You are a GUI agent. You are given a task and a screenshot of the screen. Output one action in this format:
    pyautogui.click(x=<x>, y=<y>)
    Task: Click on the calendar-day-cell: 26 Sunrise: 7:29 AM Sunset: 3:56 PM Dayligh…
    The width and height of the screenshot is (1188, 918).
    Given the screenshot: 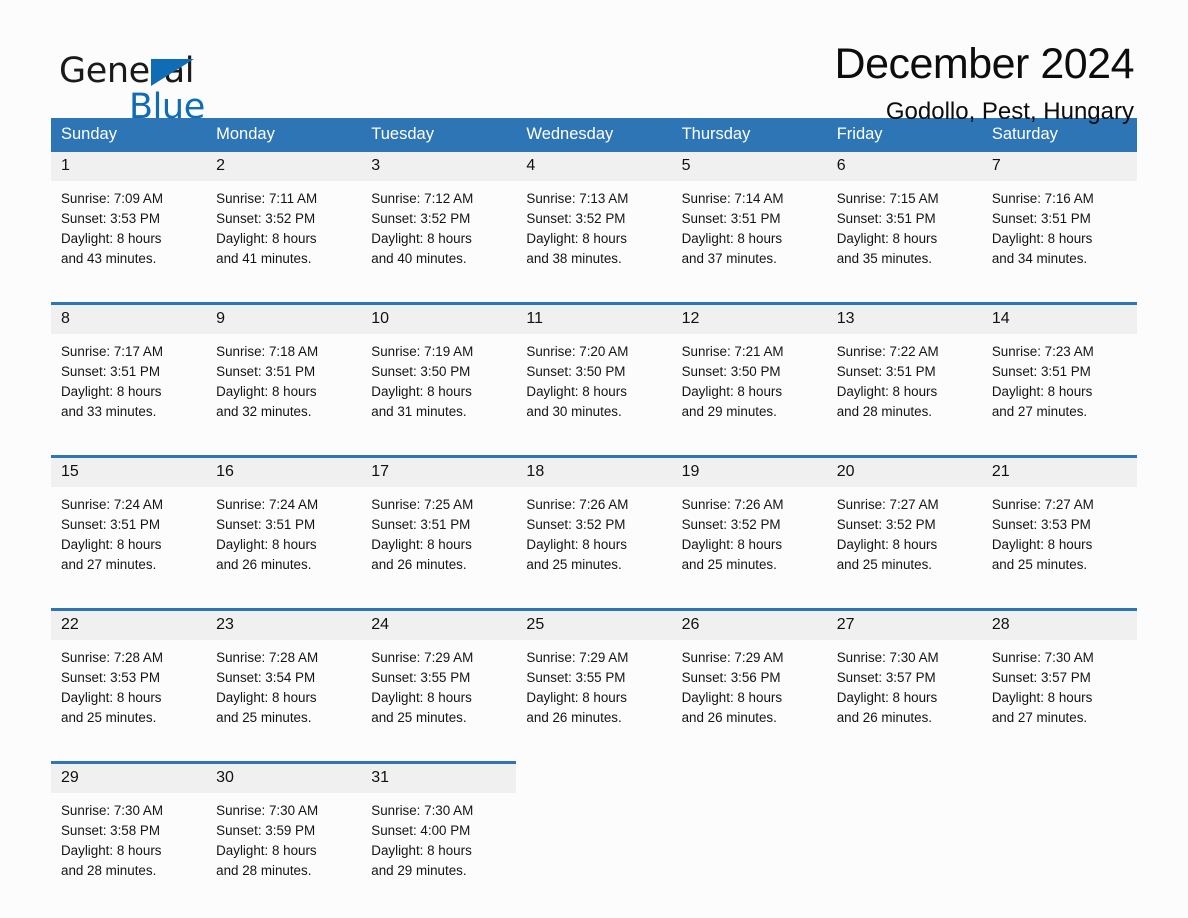 What is the action you would take?
    pyautogui.click(x=749, y=676)
    